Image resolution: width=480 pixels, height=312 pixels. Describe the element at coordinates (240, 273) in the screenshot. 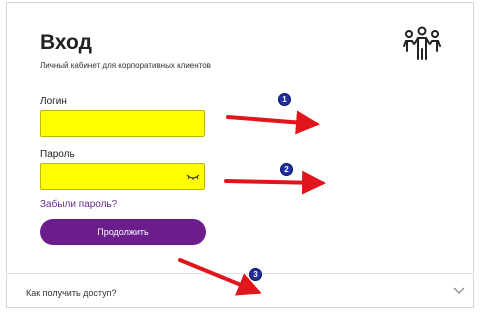

I see `divider` at that location.